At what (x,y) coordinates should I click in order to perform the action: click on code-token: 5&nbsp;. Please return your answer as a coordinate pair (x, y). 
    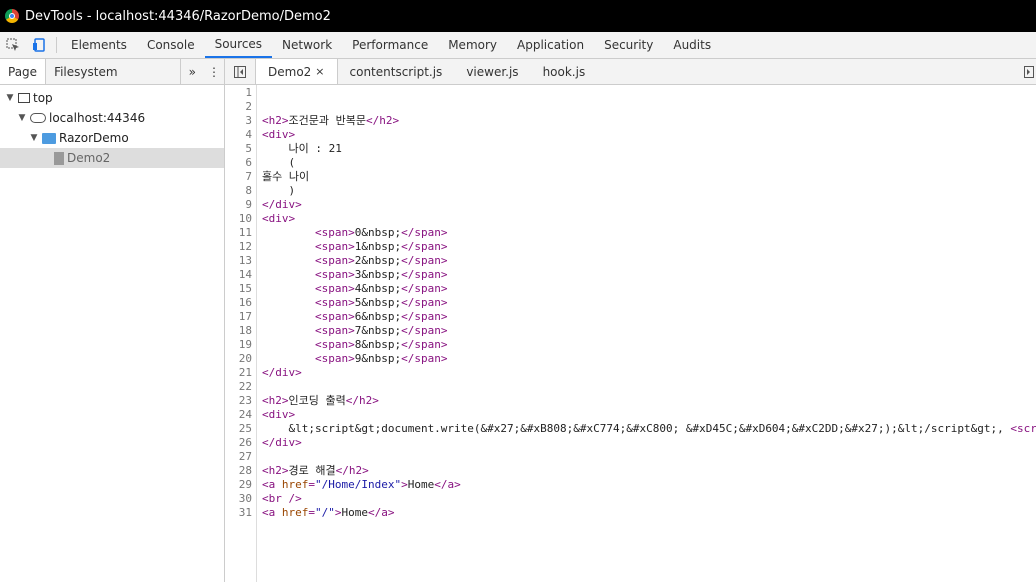
    Looking at the image, I should click on (378, 302).